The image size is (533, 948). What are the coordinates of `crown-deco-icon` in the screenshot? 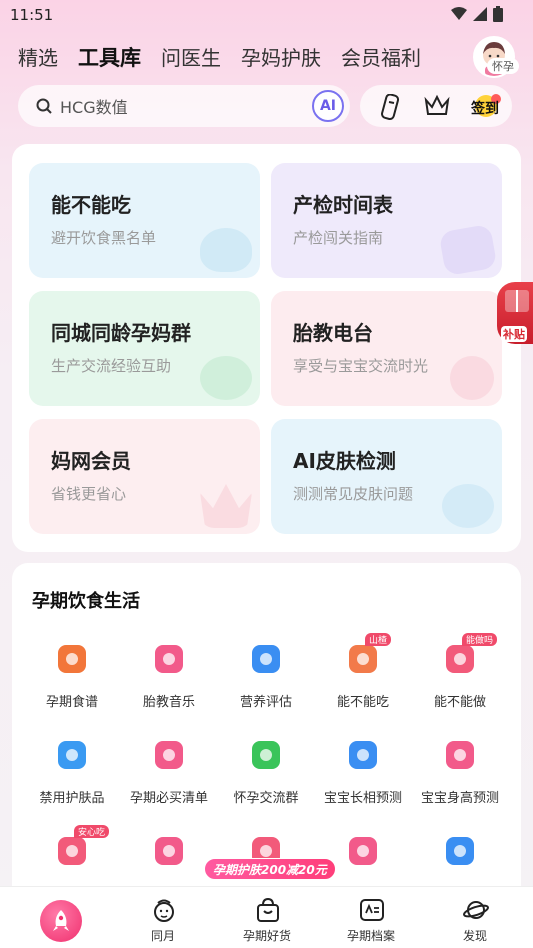 It's located at (226, 506).